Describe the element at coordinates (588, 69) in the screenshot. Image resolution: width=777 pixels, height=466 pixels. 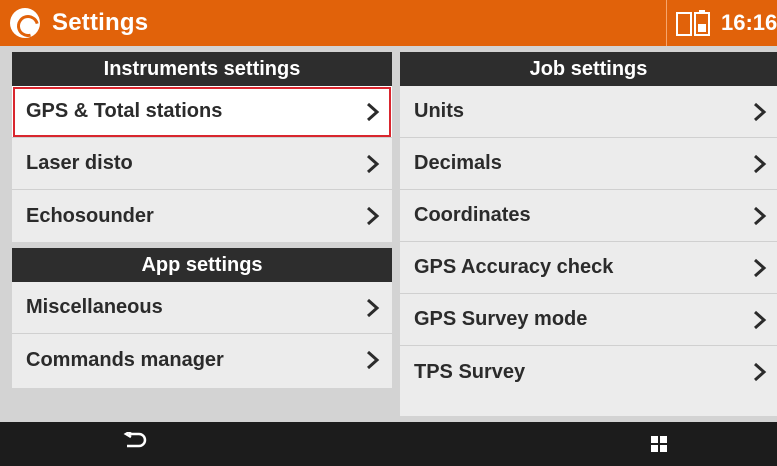
I see `job-settings-header: Job settings` at that location.